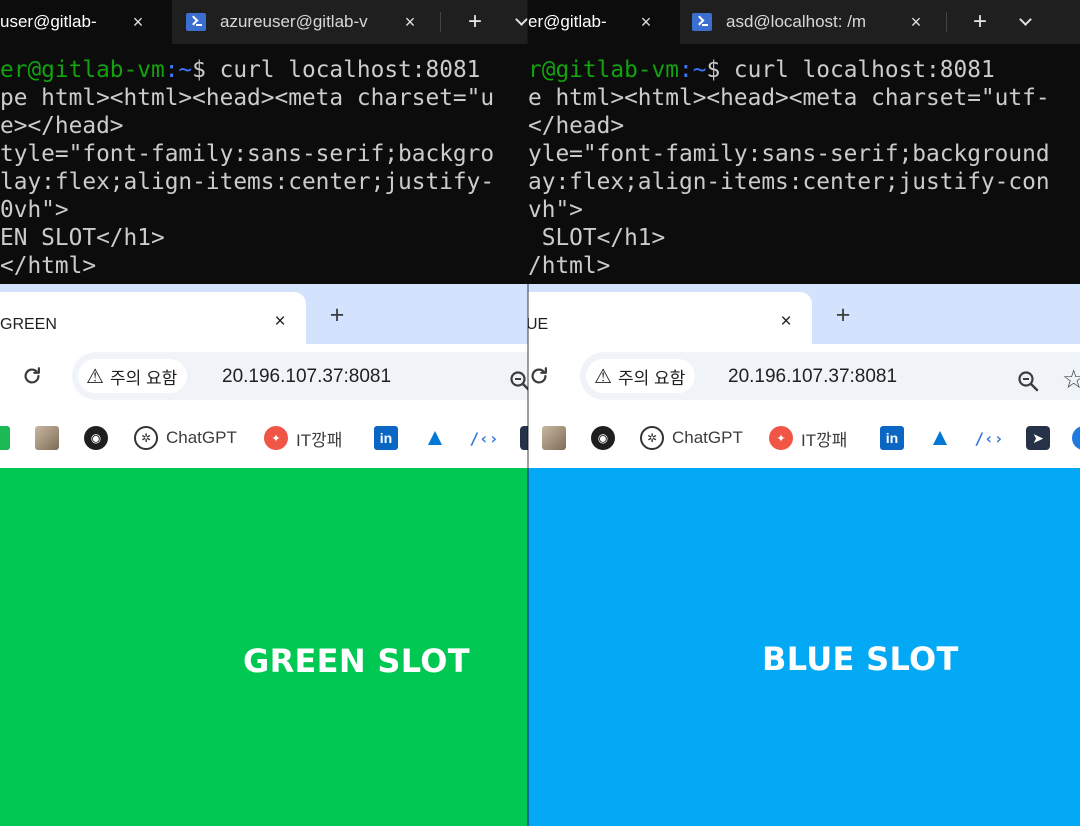 The height and width of the screenshot is (826, 1080). I want to click on terminal-line: SLOT</h1>, so click(597, 238).